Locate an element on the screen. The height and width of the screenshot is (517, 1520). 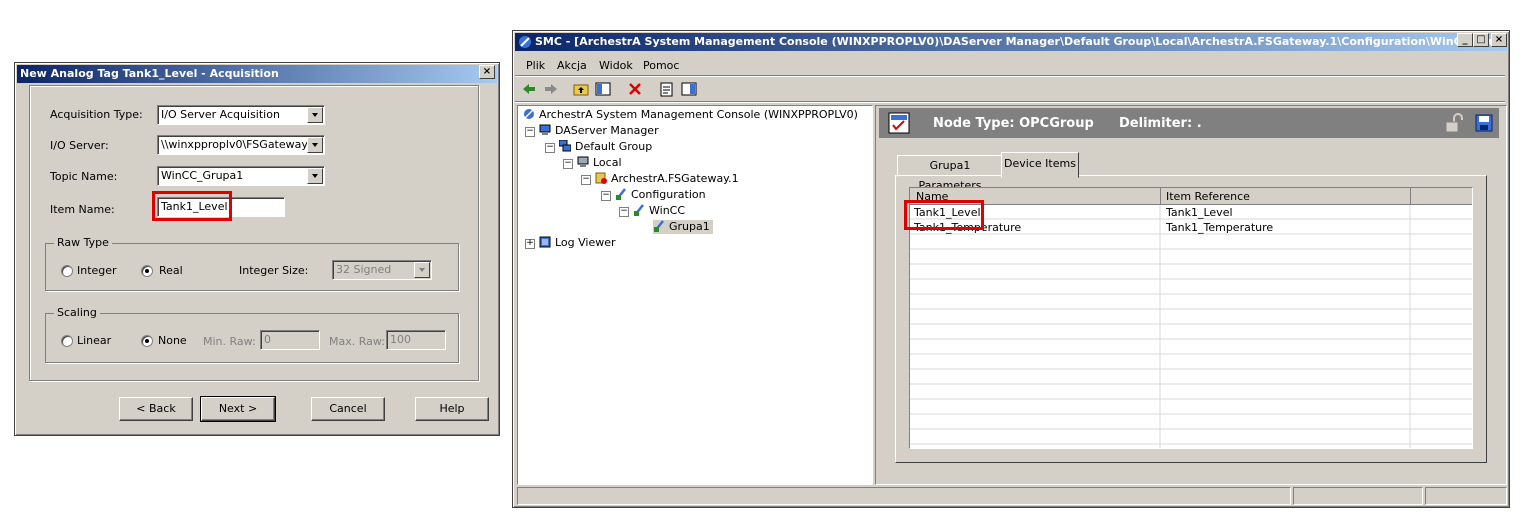
io-server-label: I/O Server: is located at coordinates (79, 145).